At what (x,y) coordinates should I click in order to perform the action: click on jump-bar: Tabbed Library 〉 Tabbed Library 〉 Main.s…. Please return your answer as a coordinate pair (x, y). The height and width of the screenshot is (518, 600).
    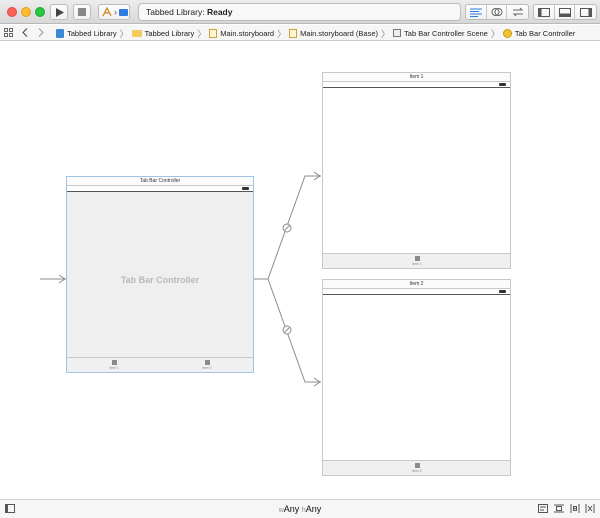
    Looking at the image, I should click on (300, 33).